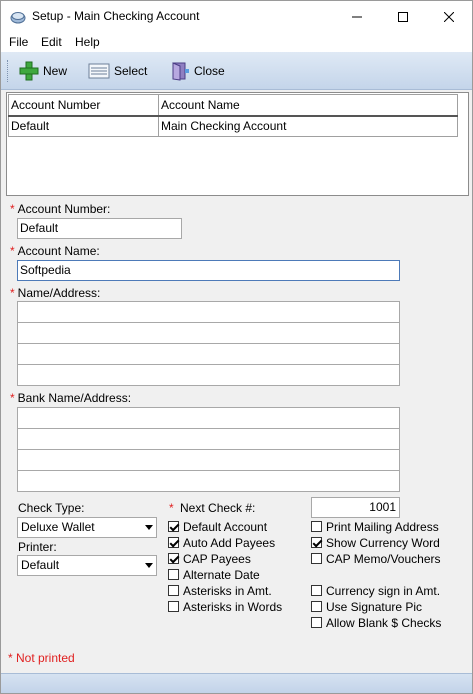  What do you see at coordinates (225, 606) in the screenshot?
I see `asterisks-words-checkbox: Asterisks in Words` at bounding box center [225, 606].